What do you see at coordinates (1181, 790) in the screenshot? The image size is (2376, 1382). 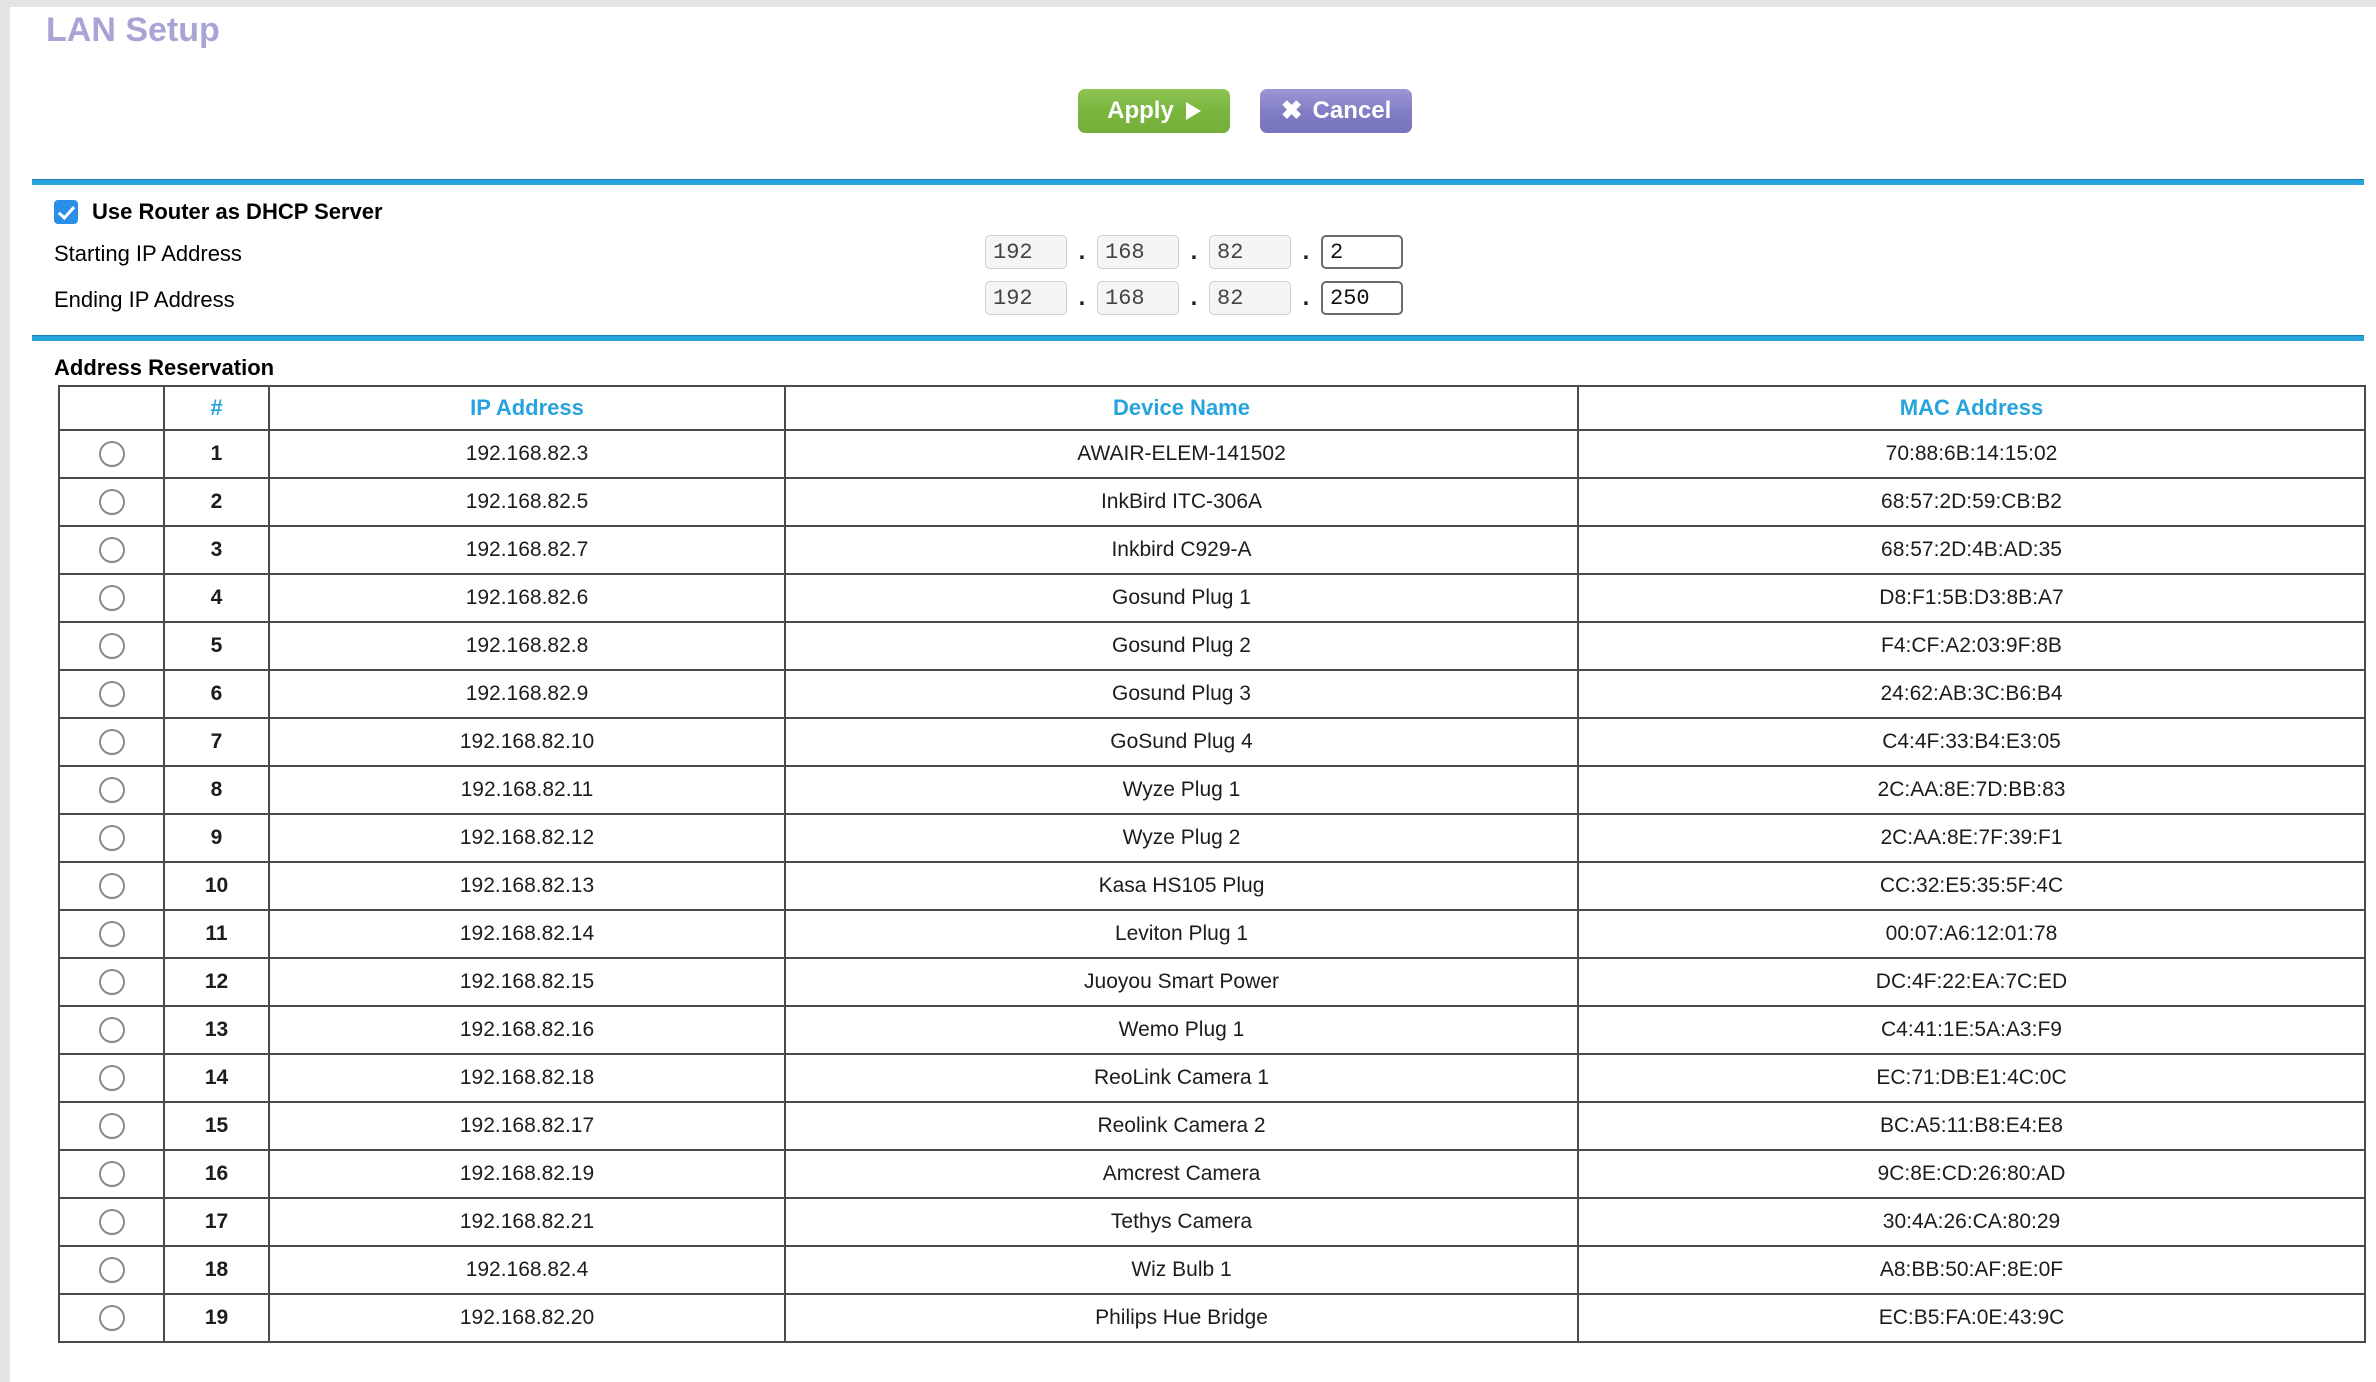 I see `row-device-name-cell: Wyze Plug 1` at bounding box center [1181, 790].